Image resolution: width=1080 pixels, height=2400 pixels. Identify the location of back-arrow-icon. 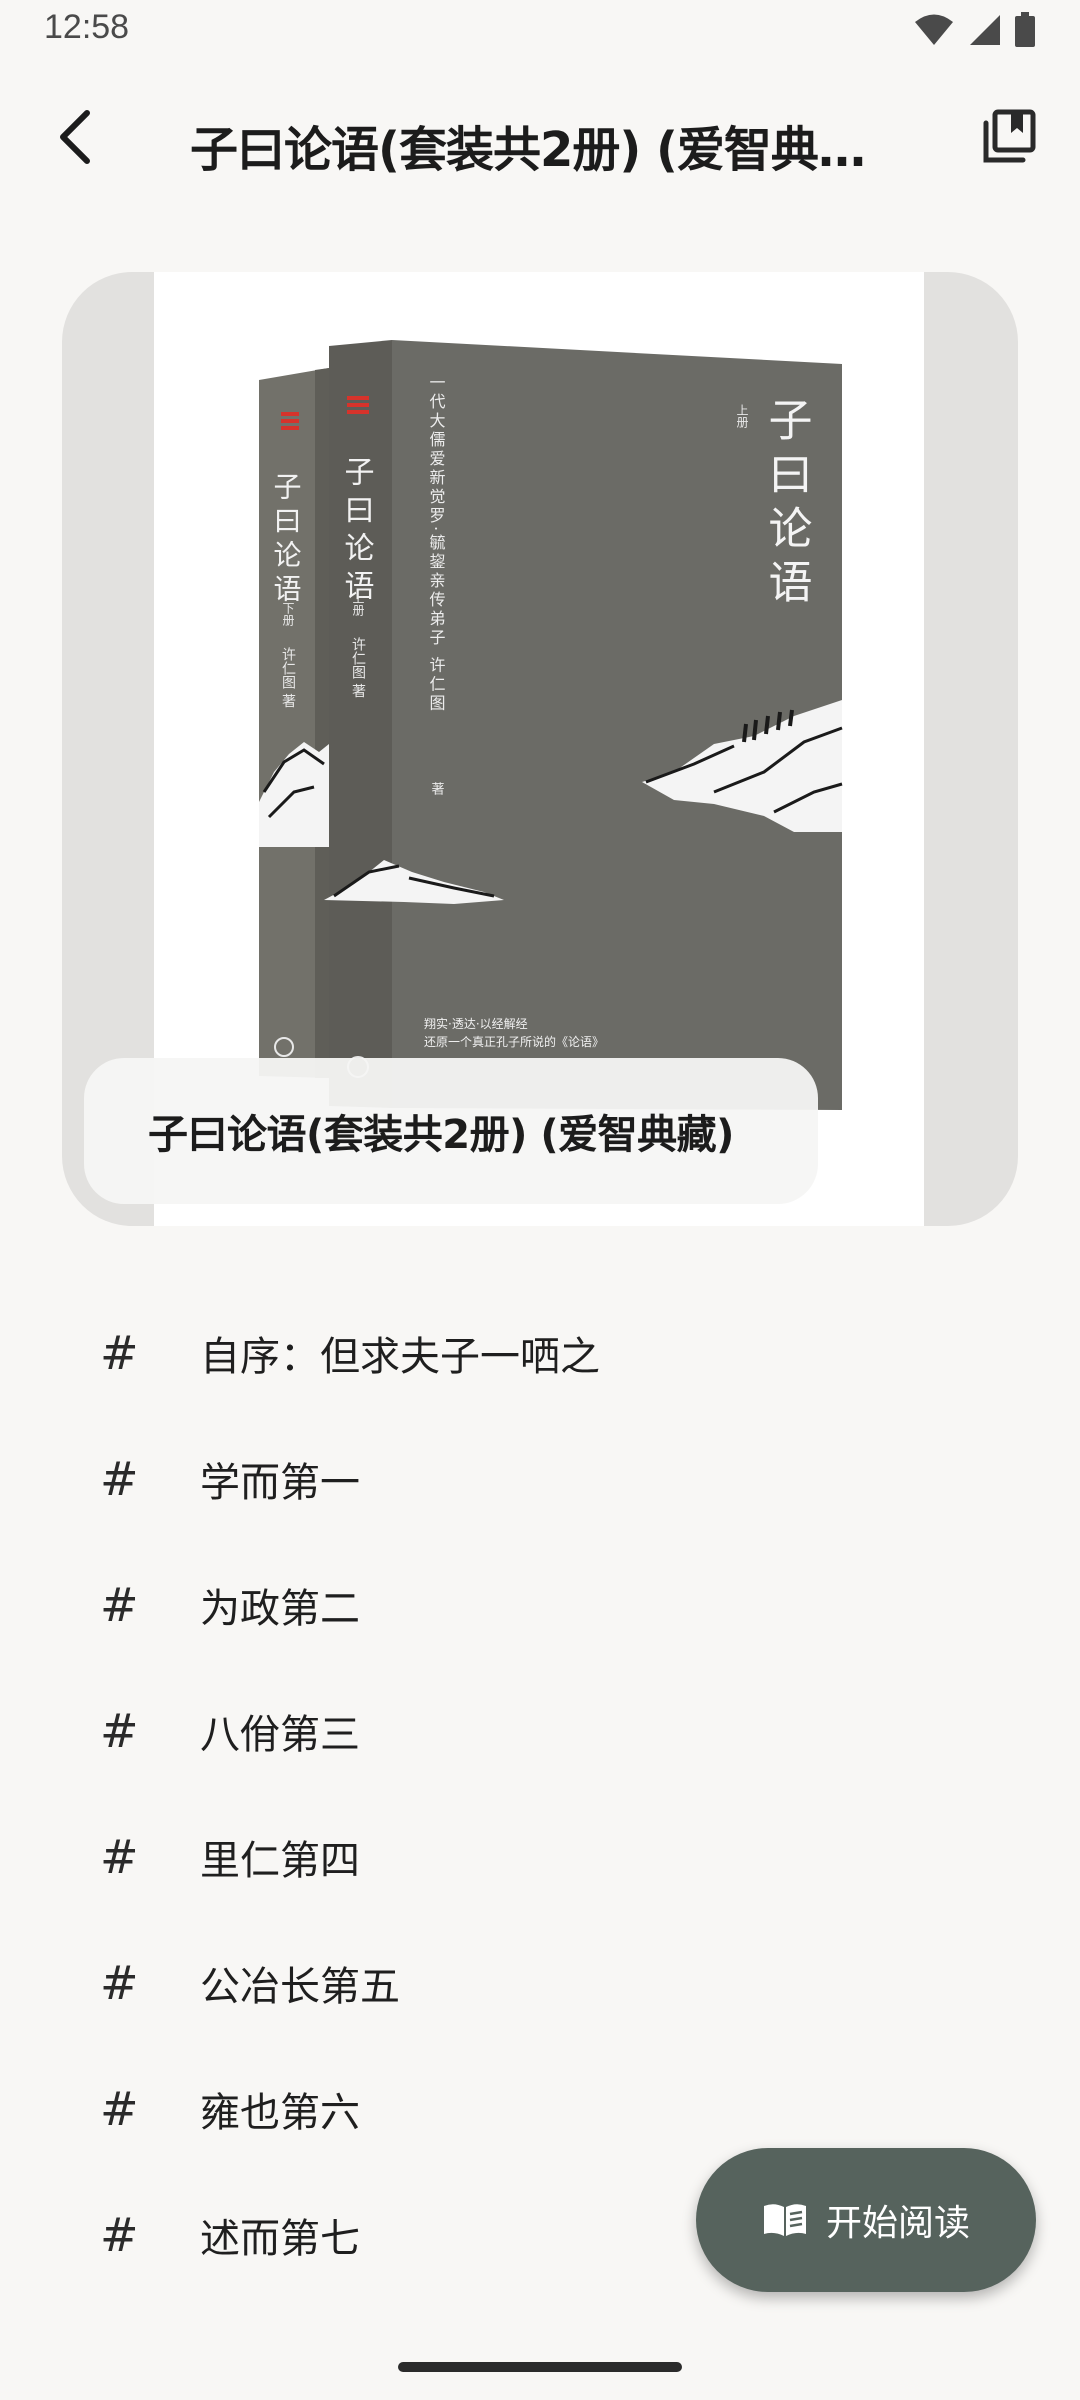
(75, 137).